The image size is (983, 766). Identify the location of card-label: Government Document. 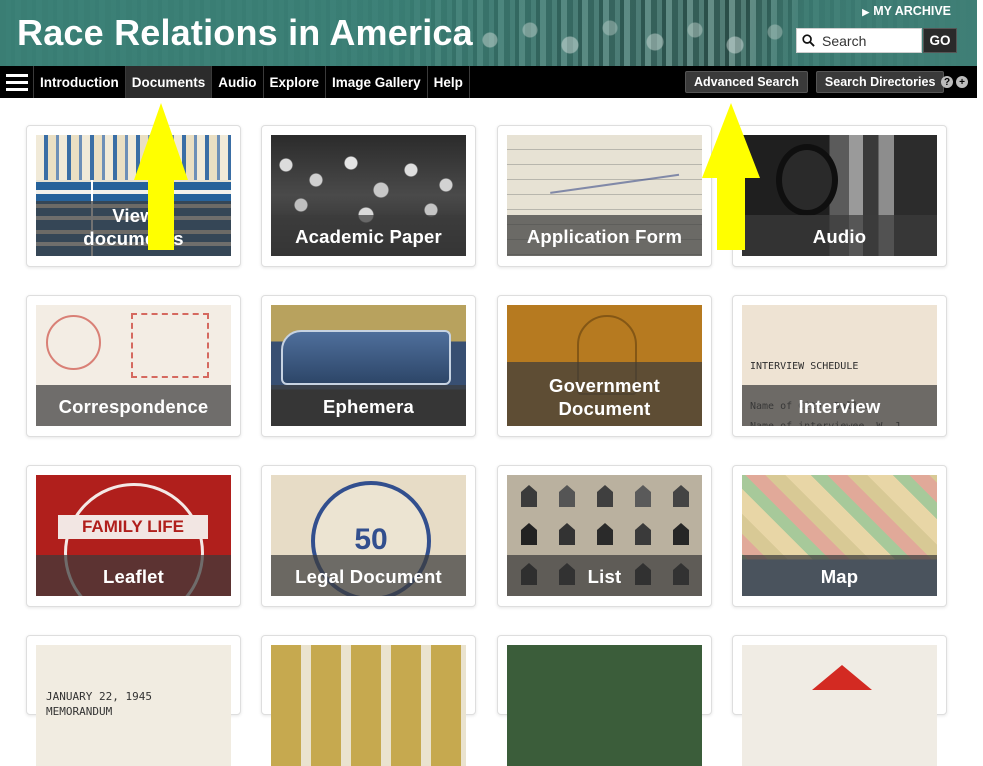
(604, 397).